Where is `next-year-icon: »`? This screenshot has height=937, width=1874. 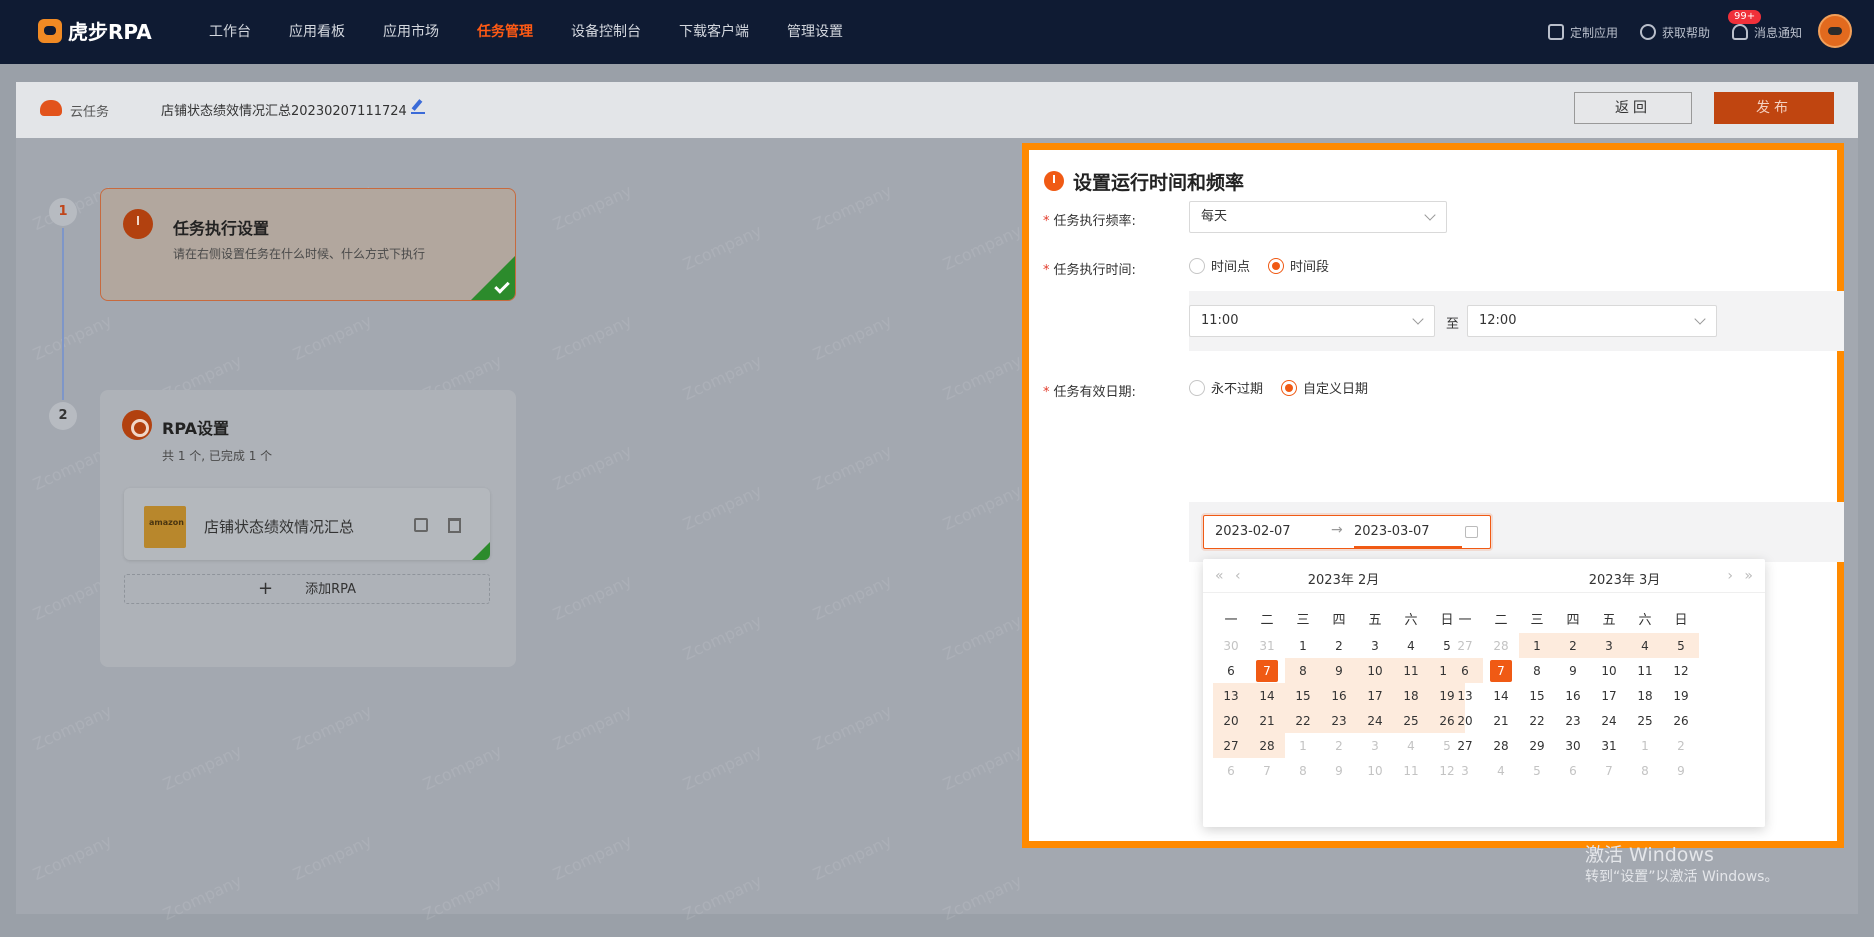 next-year-icon: » is located at coordinates (1748, 576).